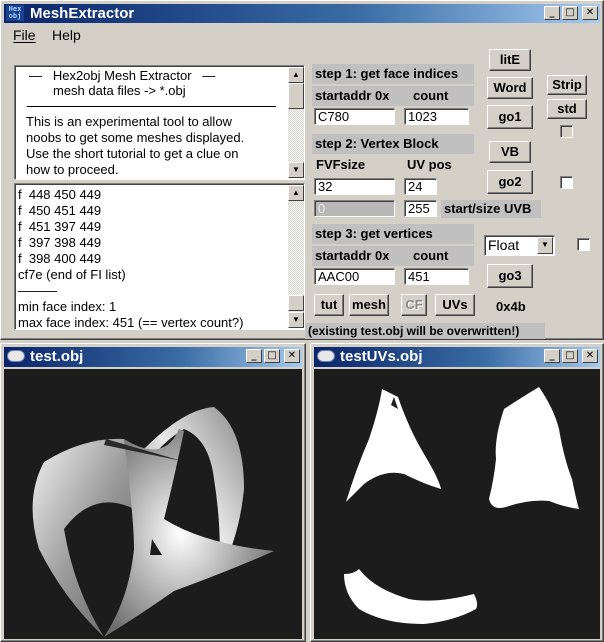 Image resolution: width=604 pixels, height=642 pixels. I want to click on hex2obj-app-icon: Hex obj, so click(15, 13).